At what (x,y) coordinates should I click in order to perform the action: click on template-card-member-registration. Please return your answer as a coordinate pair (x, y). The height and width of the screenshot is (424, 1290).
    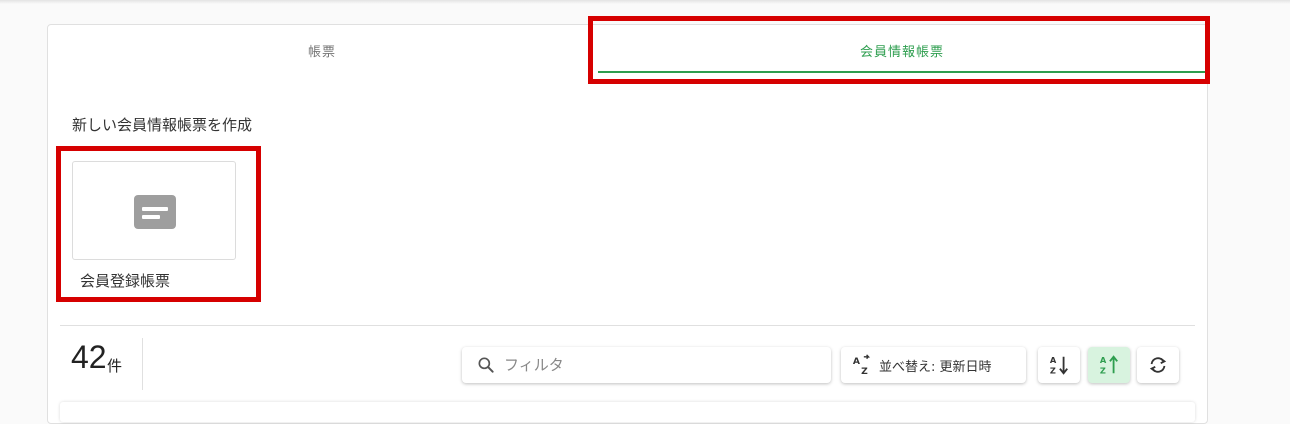
    Looking at the image, I should click on (154, 210).